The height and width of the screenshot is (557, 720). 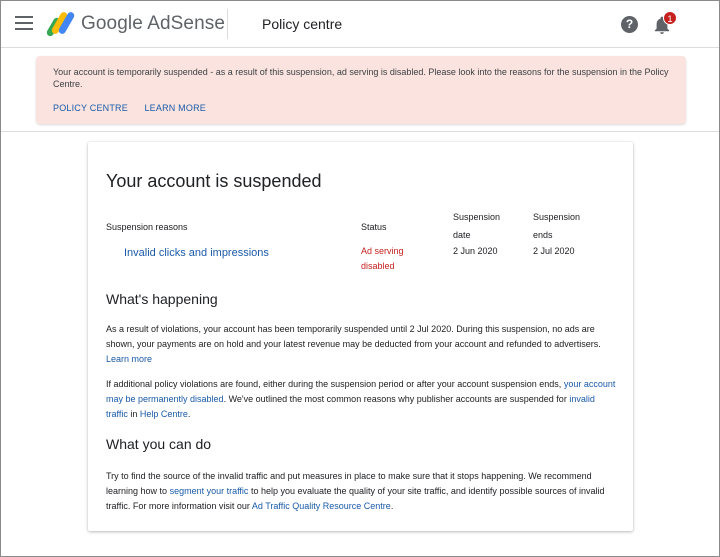 I want to click on header-divider, so click(x=227, y=24).